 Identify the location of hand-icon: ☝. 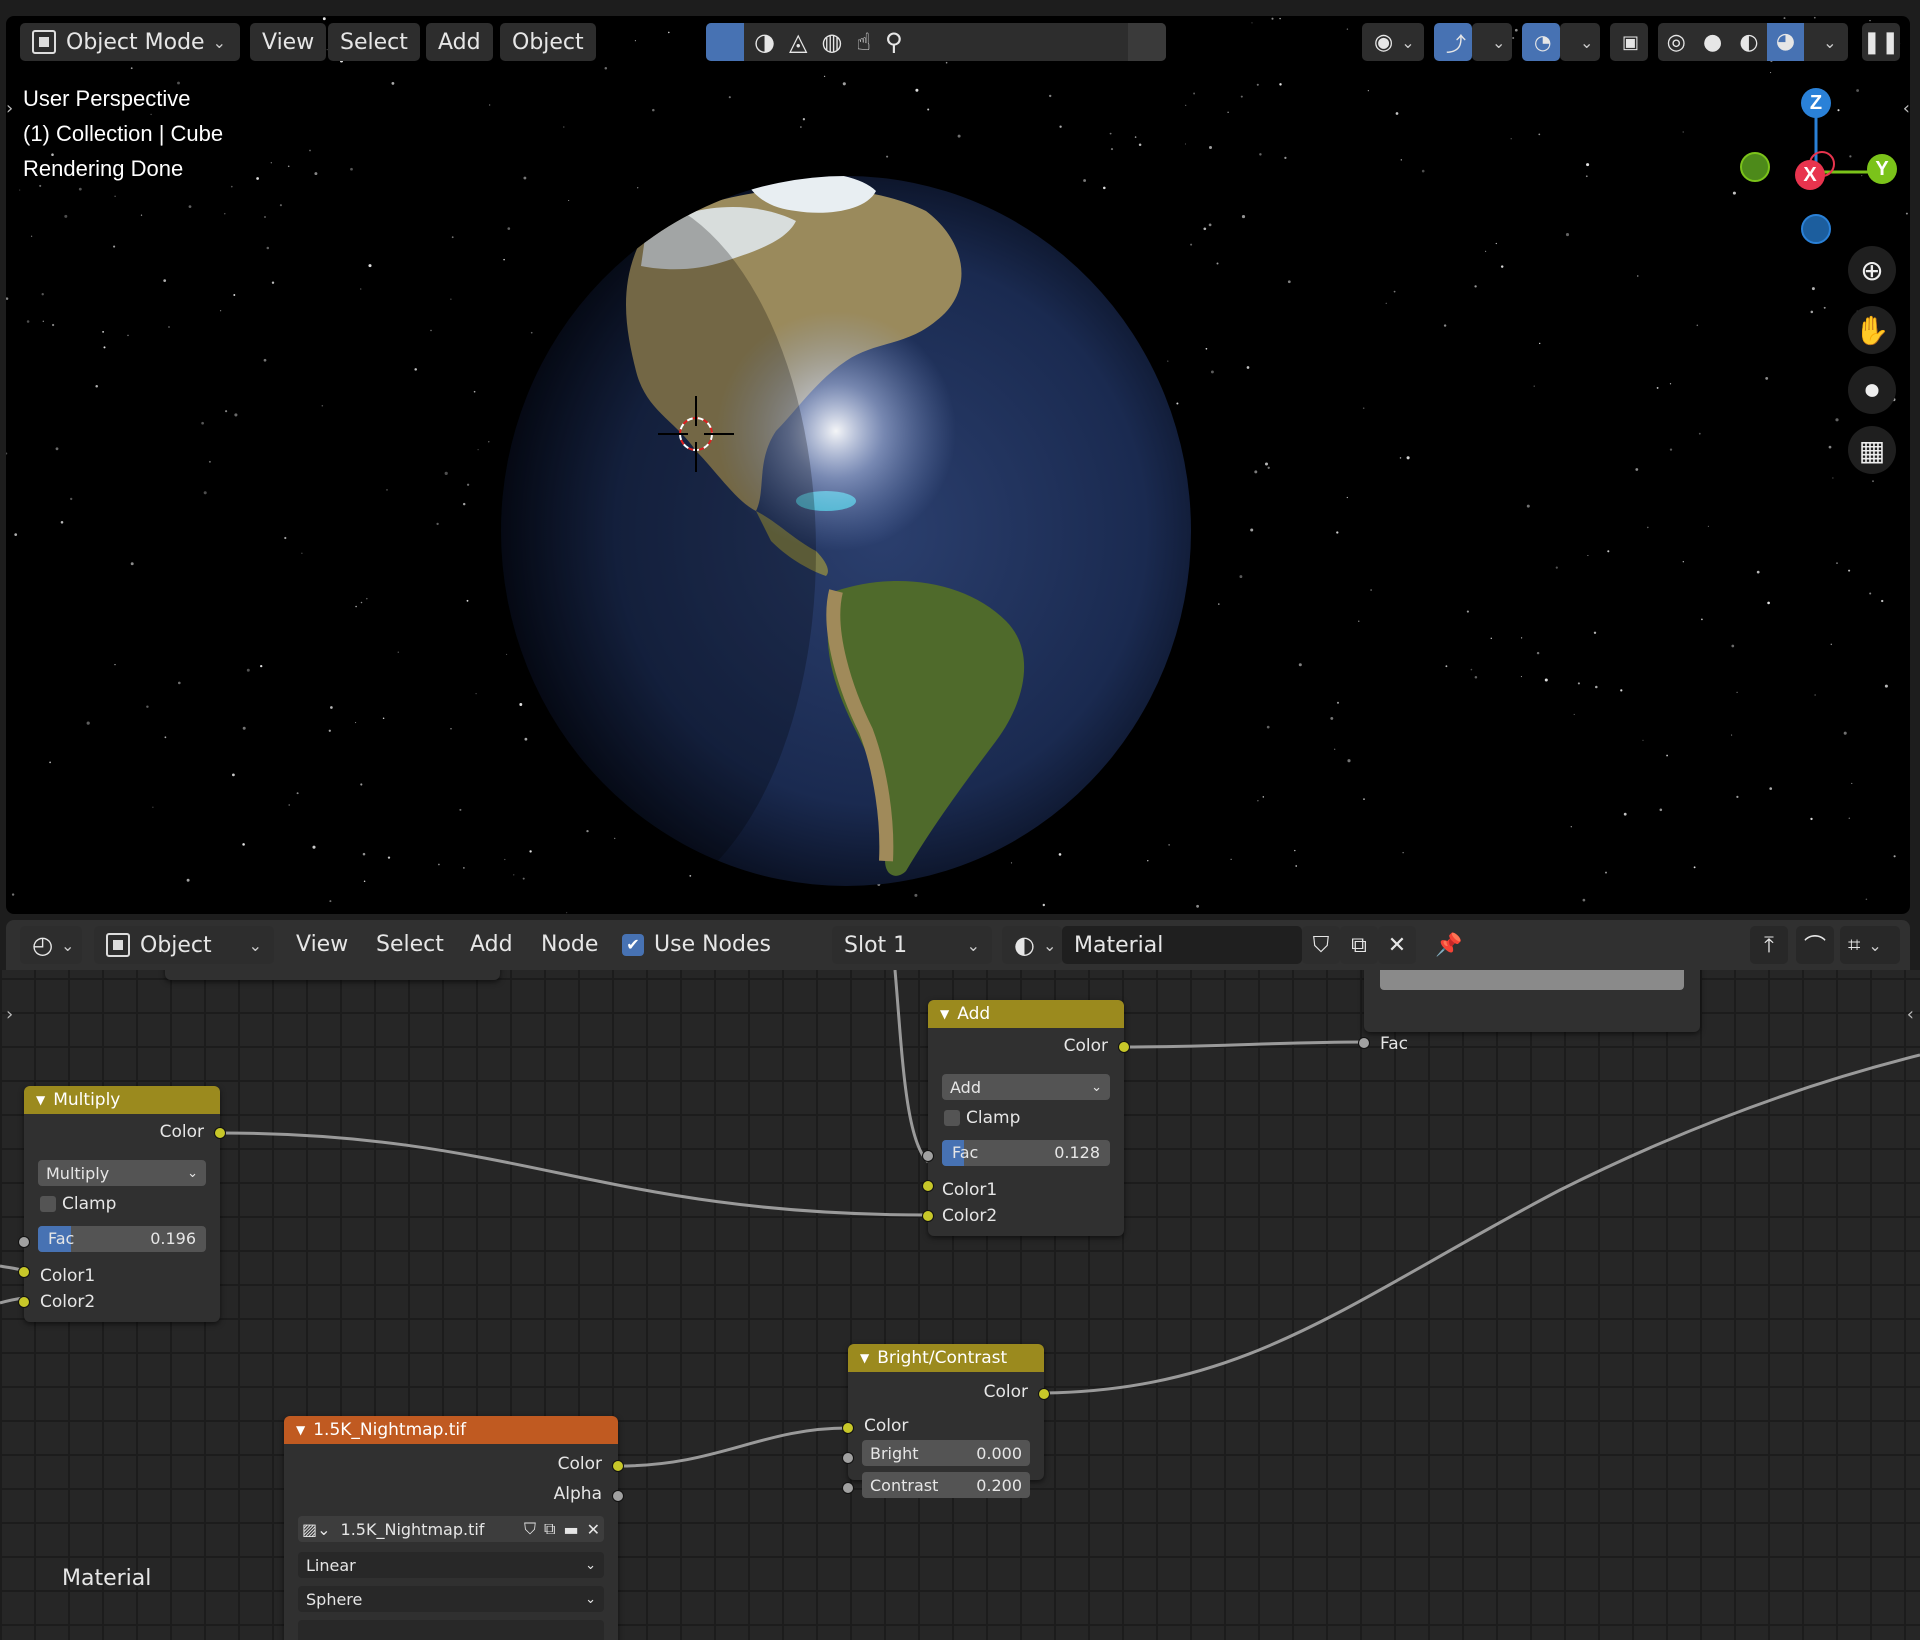
(863, 42).